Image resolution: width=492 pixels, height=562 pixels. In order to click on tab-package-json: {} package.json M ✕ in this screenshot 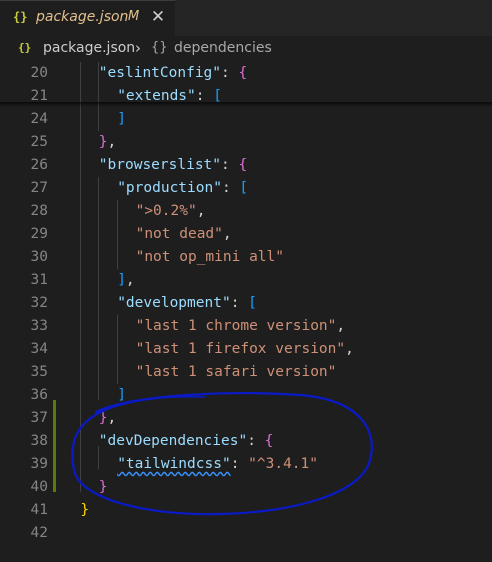, I will do `click(88, 18)`.